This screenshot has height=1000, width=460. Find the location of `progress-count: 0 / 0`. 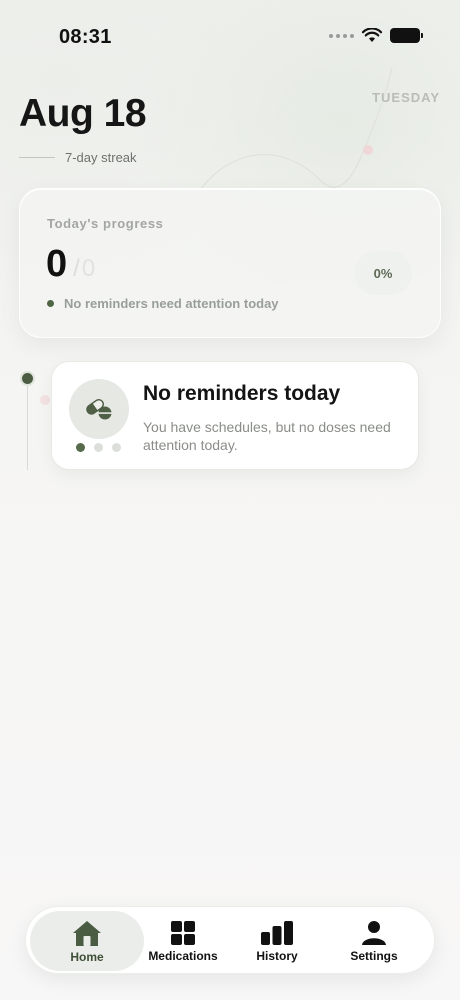

progress-count: 0 / 0 is located at coordinates (70, 264).